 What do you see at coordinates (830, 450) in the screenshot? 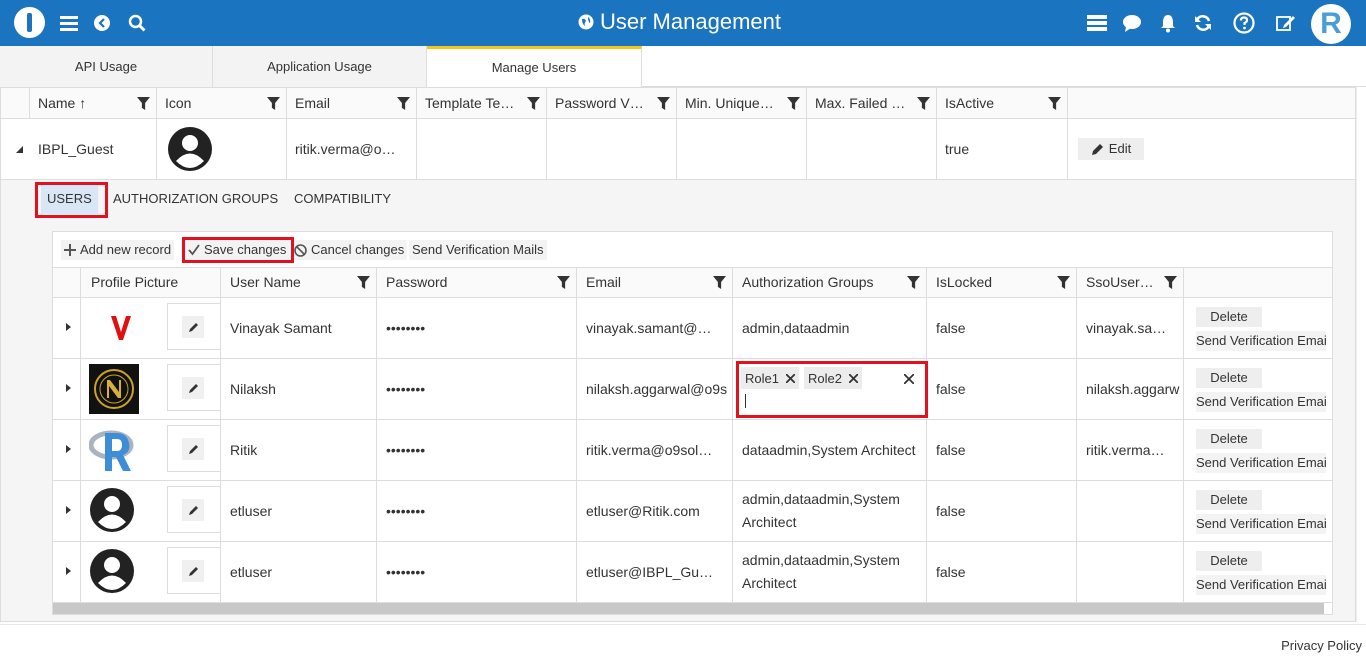
I see `cell-authorization-groups: dataadmin,System Architect` at bounding box center [830, 450].